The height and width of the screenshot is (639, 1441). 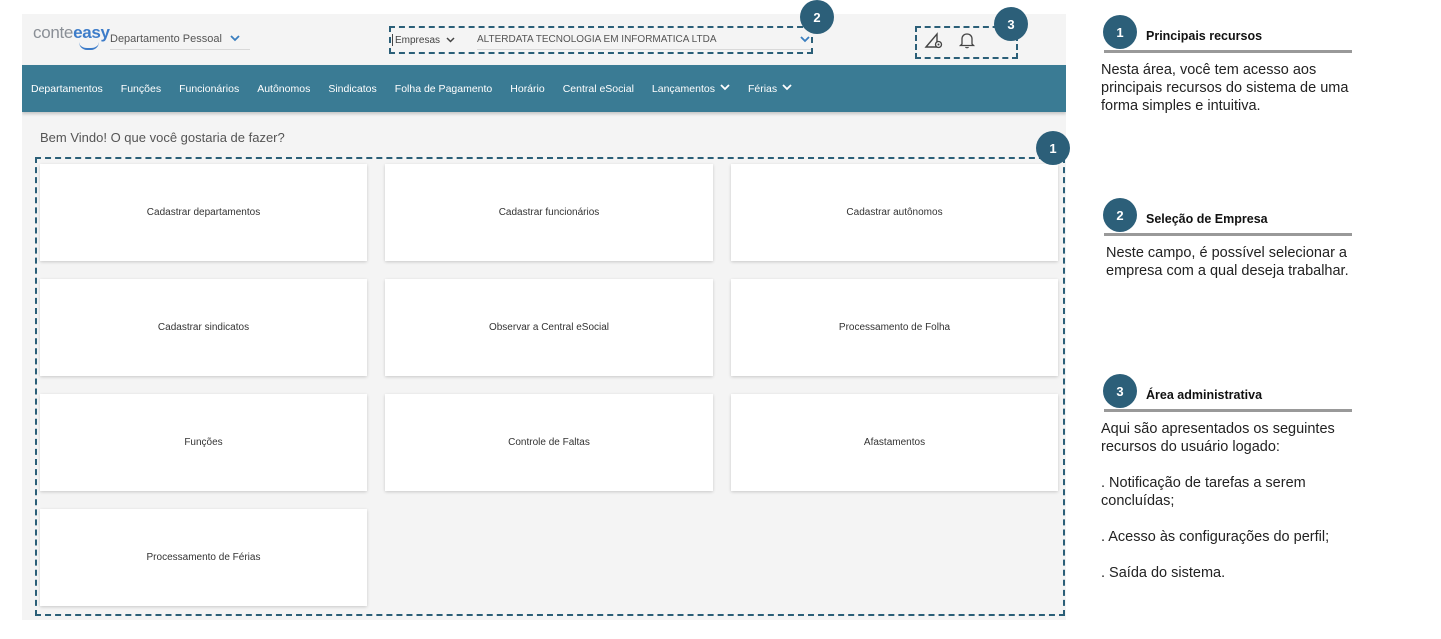 I want to click on conteasy-logo: conte easy, so click(x=71, y=37).